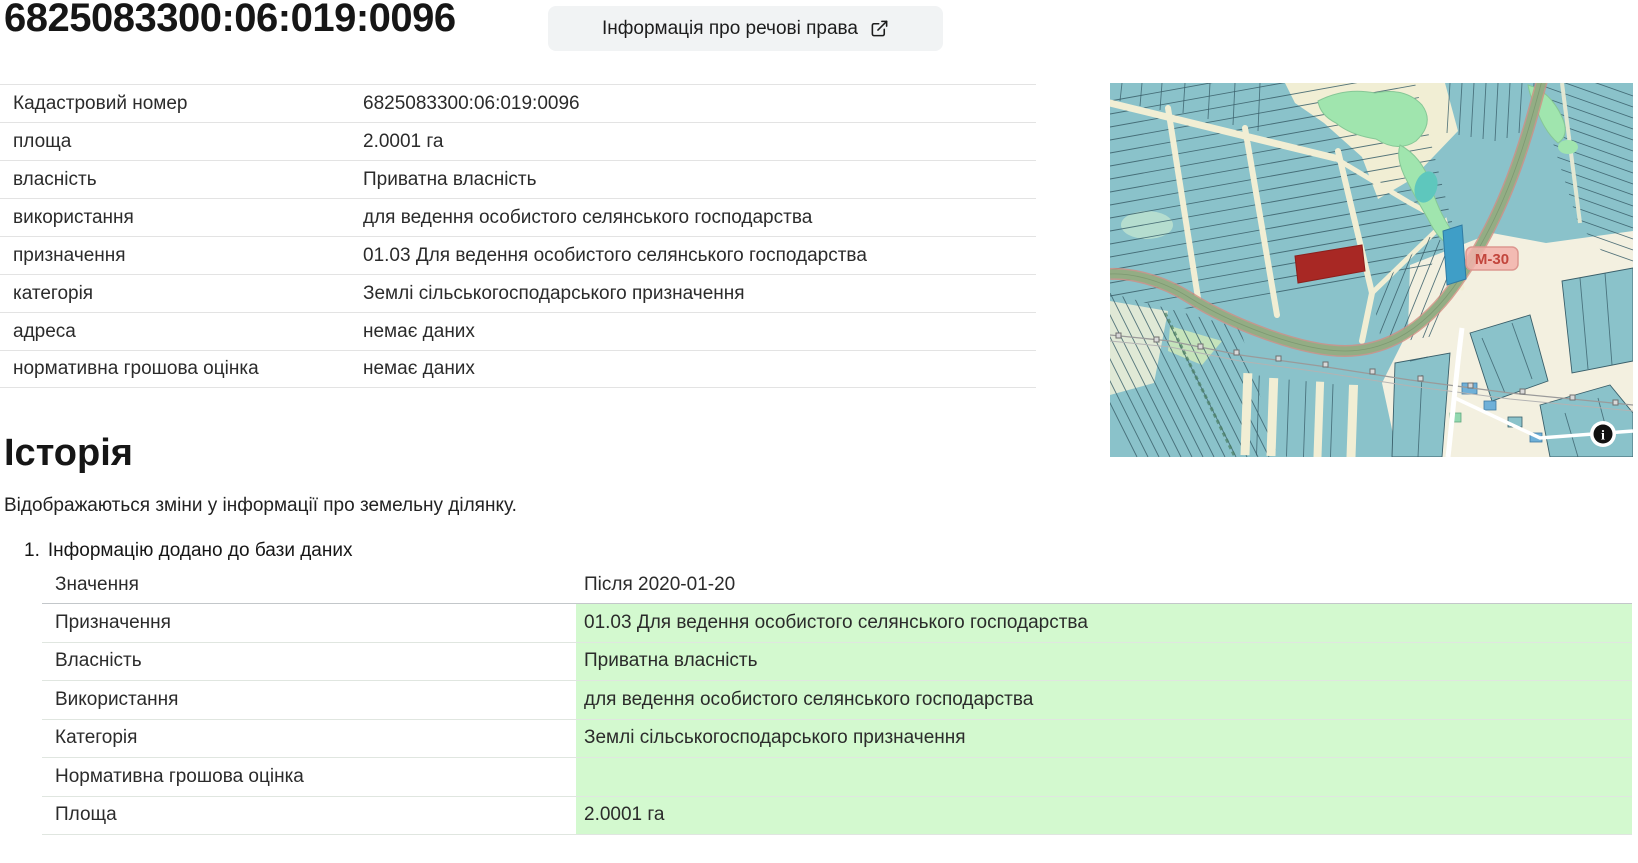 The width and height of the screenshot is (1638, 863). Describe the element at coordinates (55, 179) in the screenshot. I see `row-label: власність` at that location.